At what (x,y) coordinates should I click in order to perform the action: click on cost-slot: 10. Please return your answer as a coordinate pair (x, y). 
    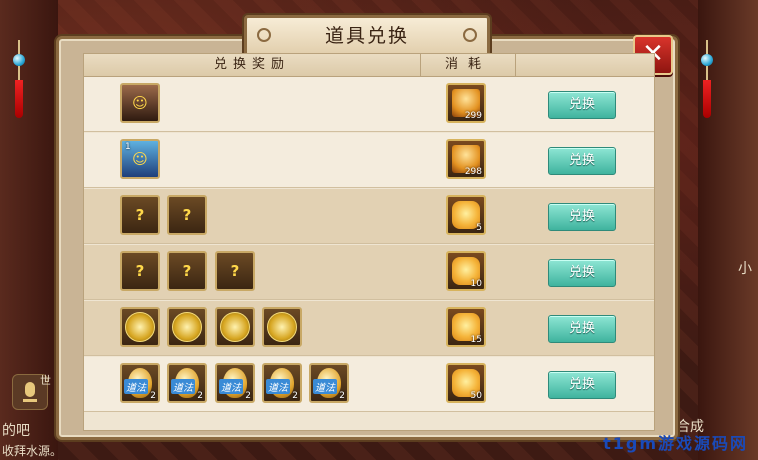
    Looking at the image, I should click on (466, 271).